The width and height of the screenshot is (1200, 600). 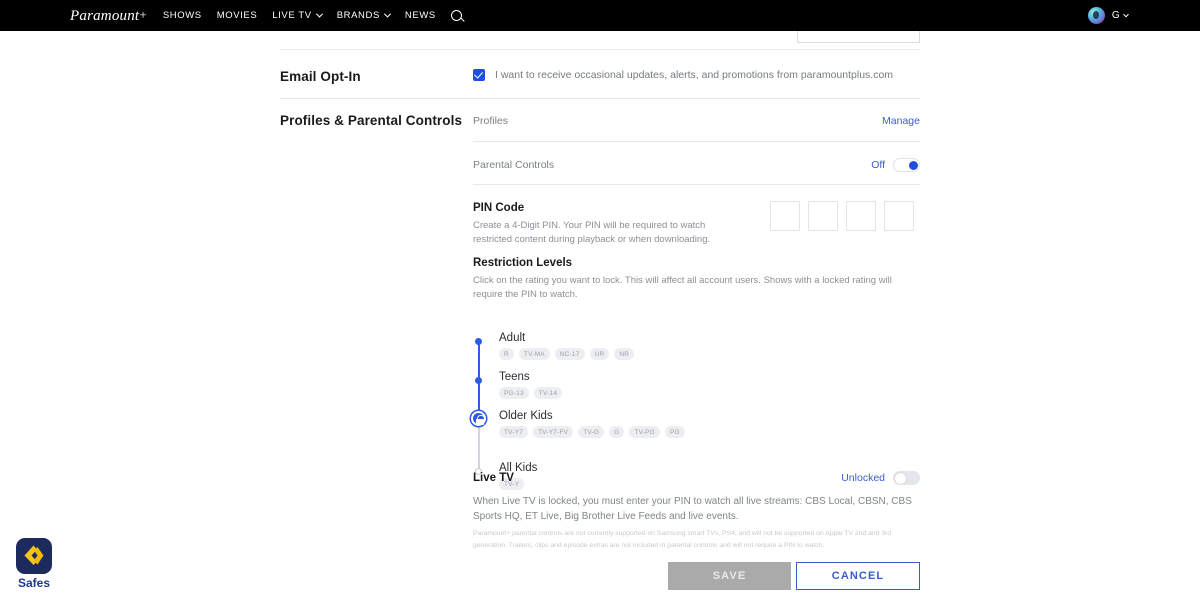 What do you see at coordinates (514, 432) in the screenshot?
I see `rating-tag: TV-Y7` at bounding box center [514, 432].